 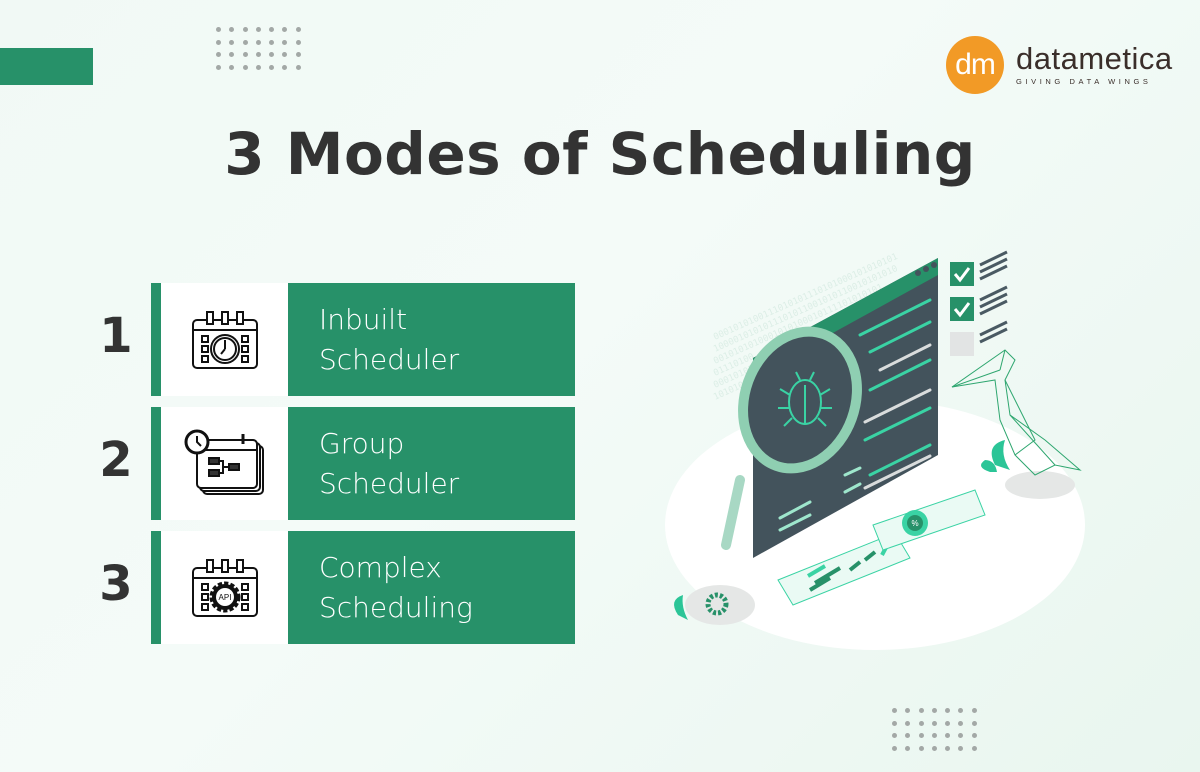 I want to click on mode-label-line1: Inbuilt, so click(x=363, y=319).